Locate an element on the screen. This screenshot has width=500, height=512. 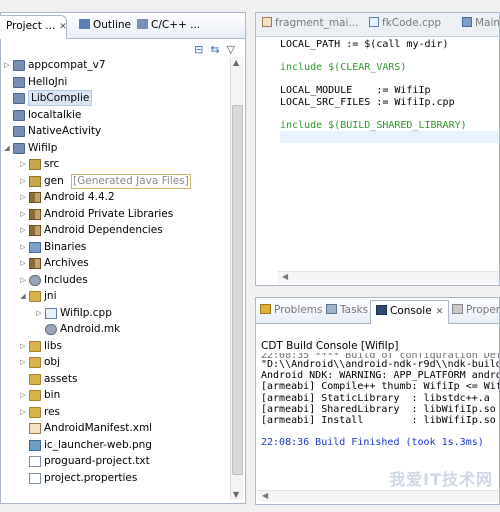
tree-item: ▷ obj is located at coordinates (115, 362).